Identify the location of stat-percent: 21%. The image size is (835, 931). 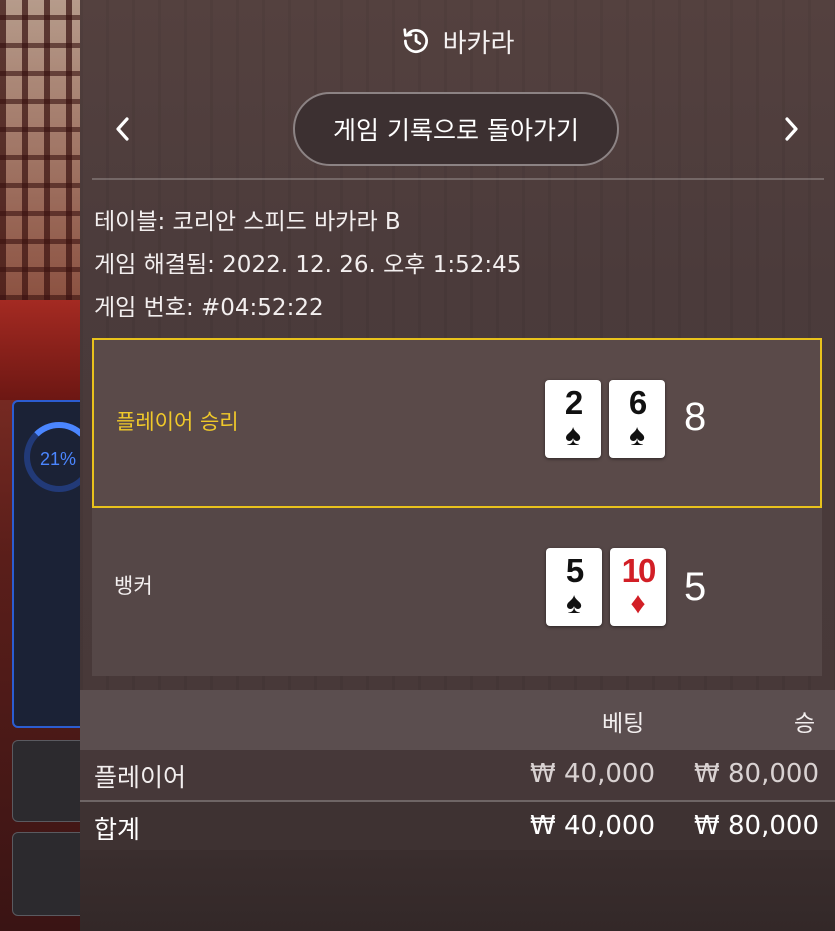
(58, 459).